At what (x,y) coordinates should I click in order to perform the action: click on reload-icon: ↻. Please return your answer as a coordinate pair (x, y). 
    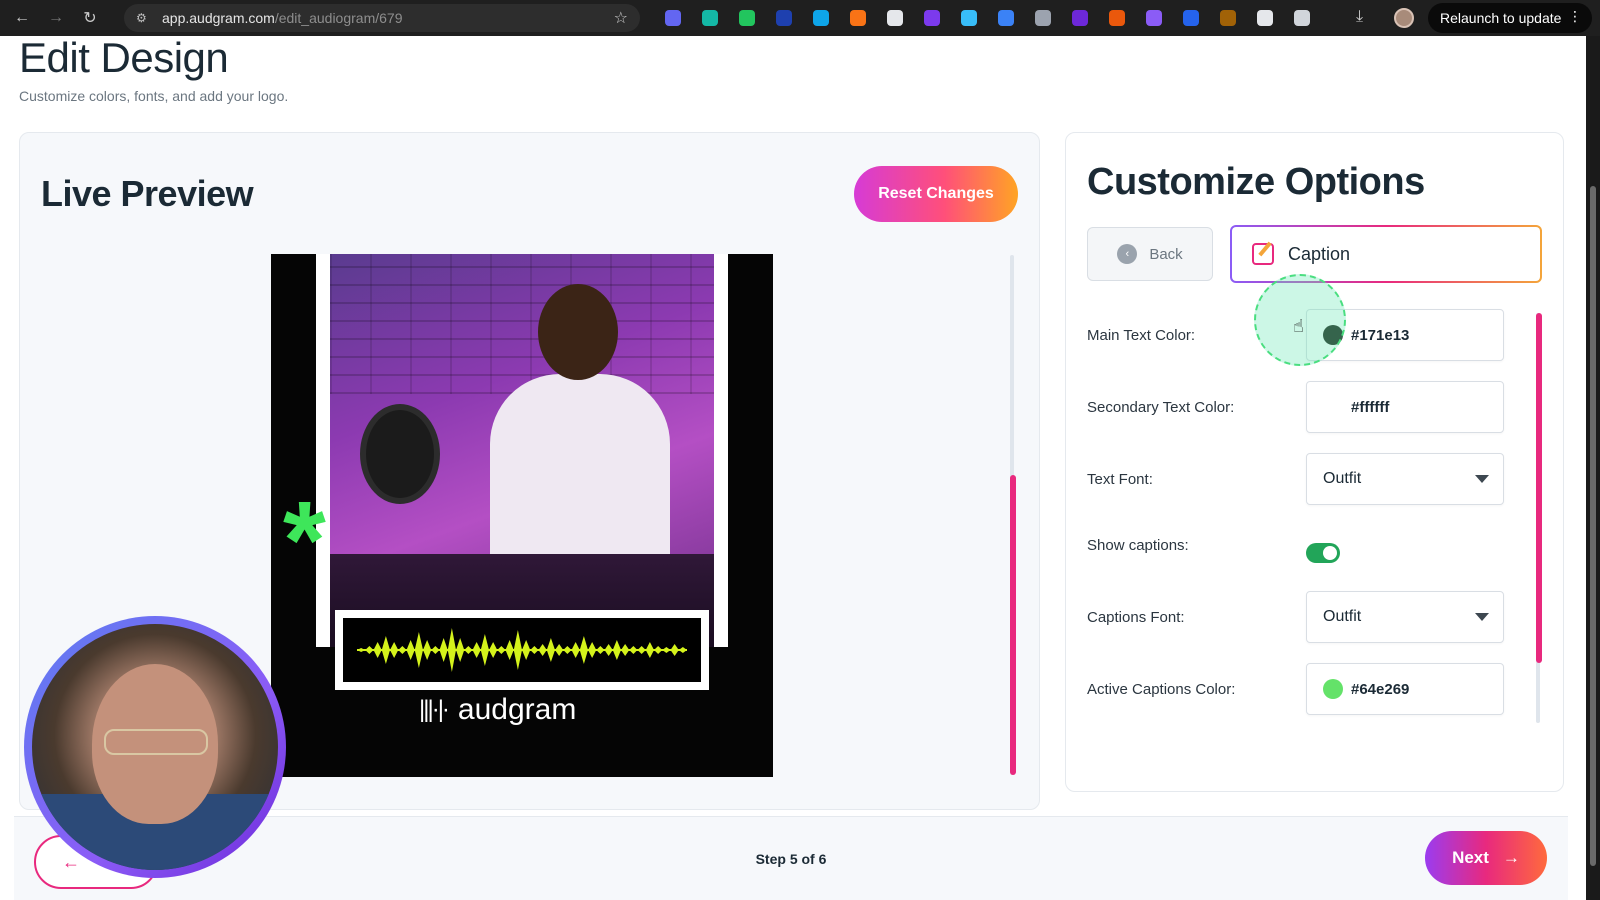
    Looking at the image, I should click on (90, 18).